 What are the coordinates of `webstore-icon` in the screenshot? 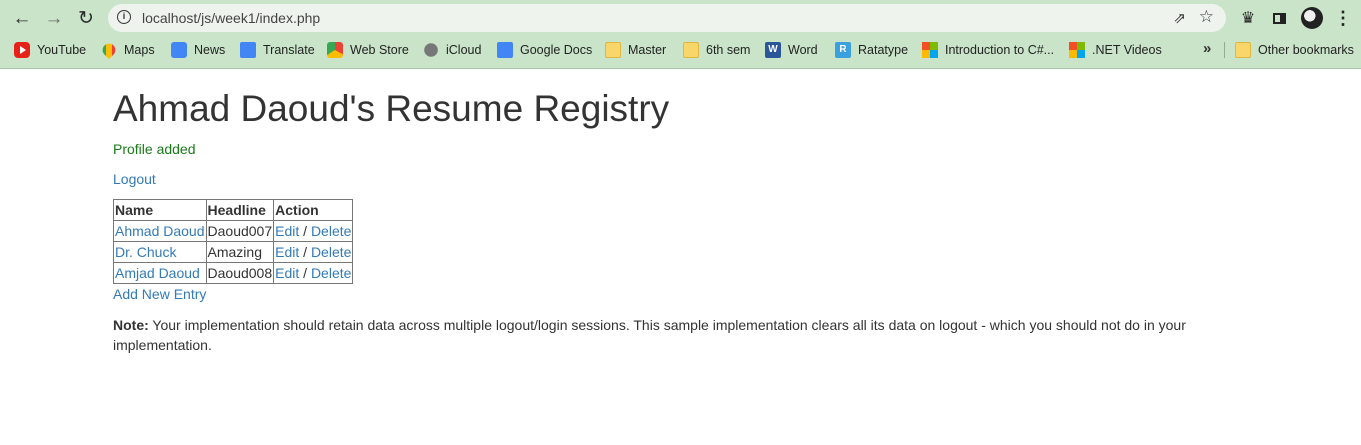 It's located at (335, 50).